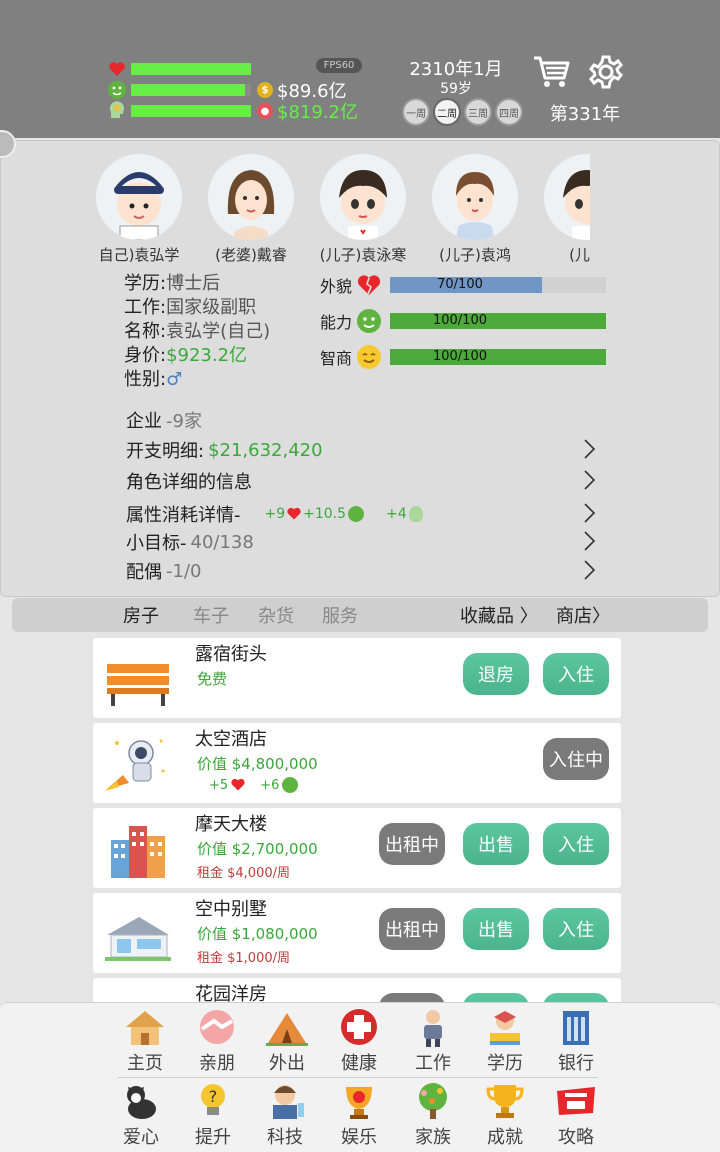 The width and height of the screenshot is (720, 1152). Describe the element at coordinates (357, 848) in the screenshot. I see `house-item-skyscraper: 摩天大楼 价值 $2,700,000 租金 $4,000/周 出租中 出售 入住` at that location.